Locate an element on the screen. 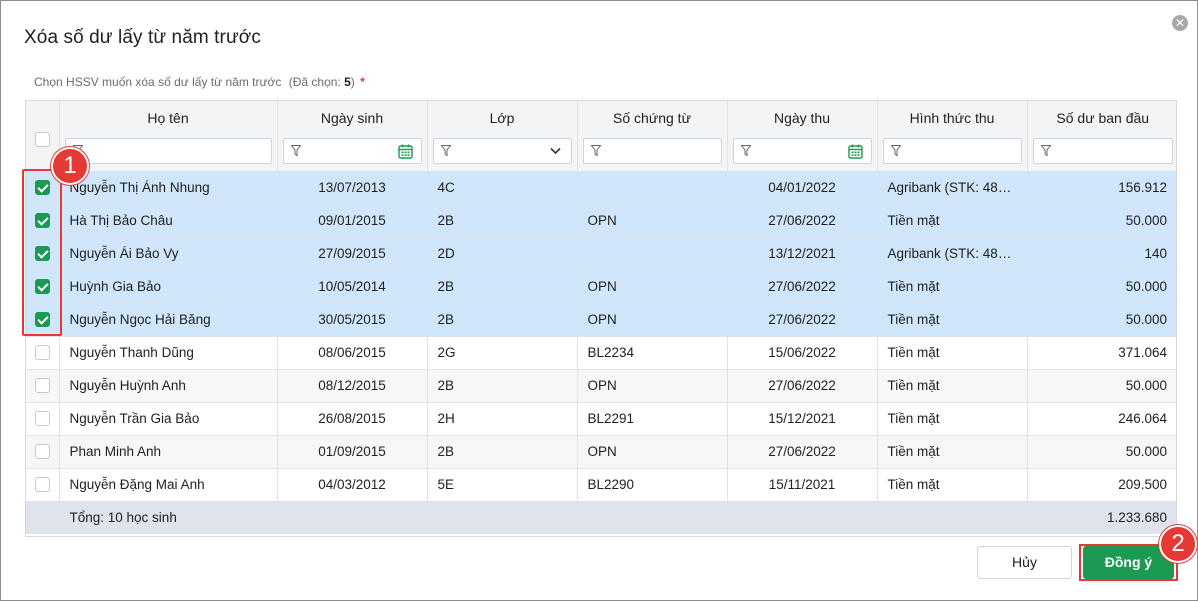 The width and height of the screenshot is (1198, 601). filter-ho-ten is located at coordinates (168, 151).